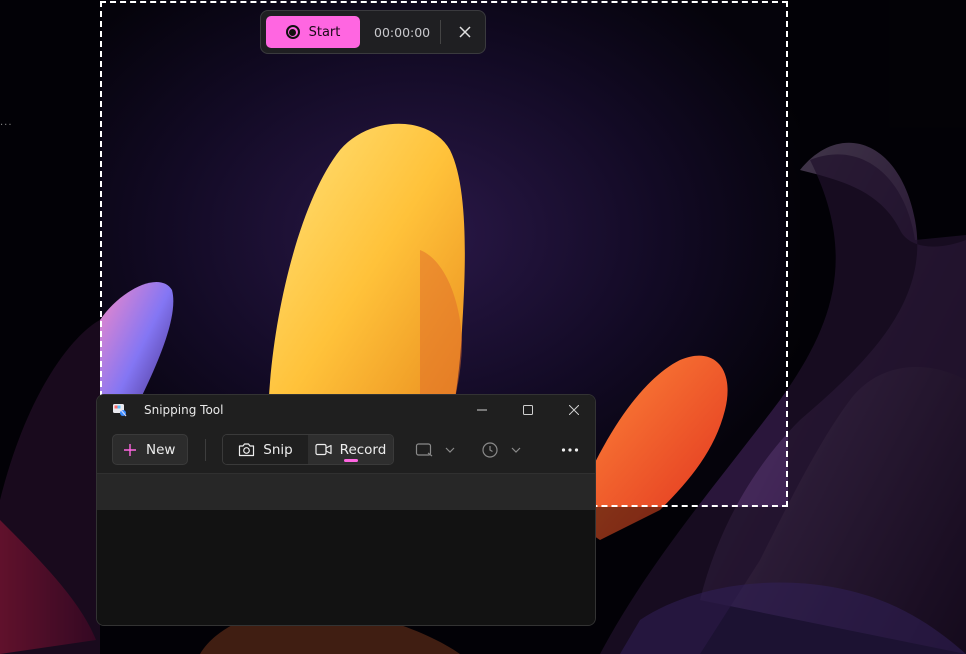 This screenshot has width=966, height=654. Describe the element at coordinates (325, 32) in the screenshot. I see `start-label: Start` at that location.